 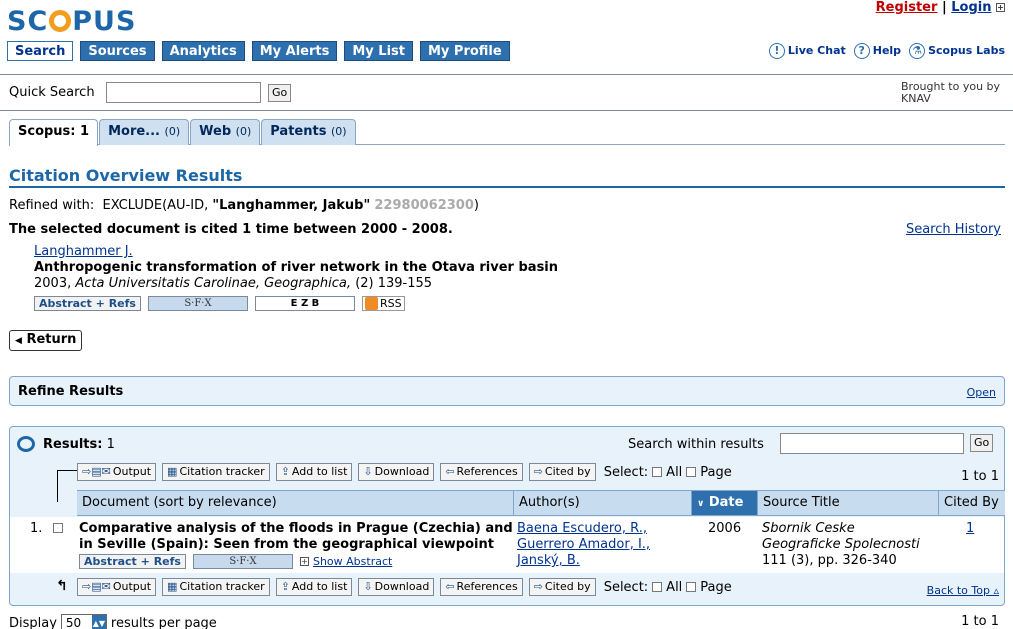 I want to click on paging-top: 1 to 1, so click(x=980, y=476).